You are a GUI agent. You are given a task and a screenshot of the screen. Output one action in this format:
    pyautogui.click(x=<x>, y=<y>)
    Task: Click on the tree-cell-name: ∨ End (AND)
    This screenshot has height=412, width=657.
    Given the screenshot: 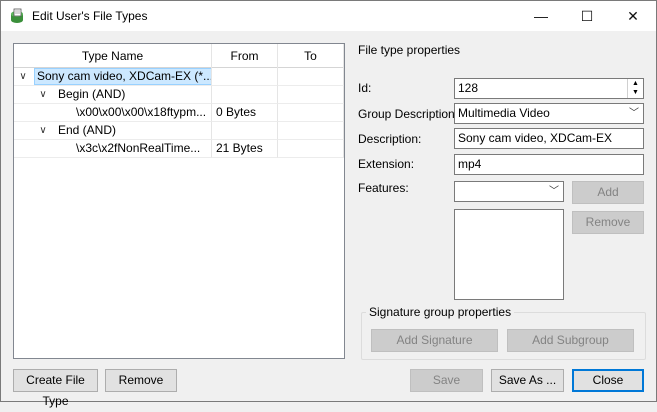 What is the action you would take?
    pyautogui.click(x=113, y=131)
    